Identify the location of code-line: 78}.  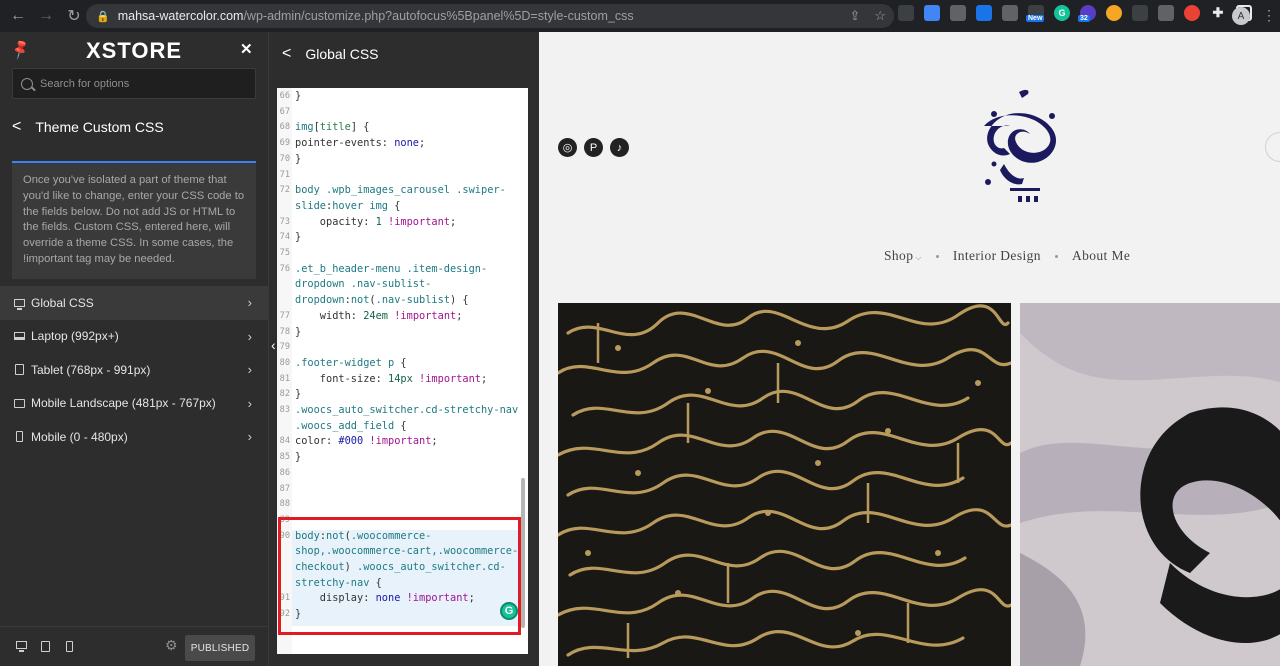
(402, 332).